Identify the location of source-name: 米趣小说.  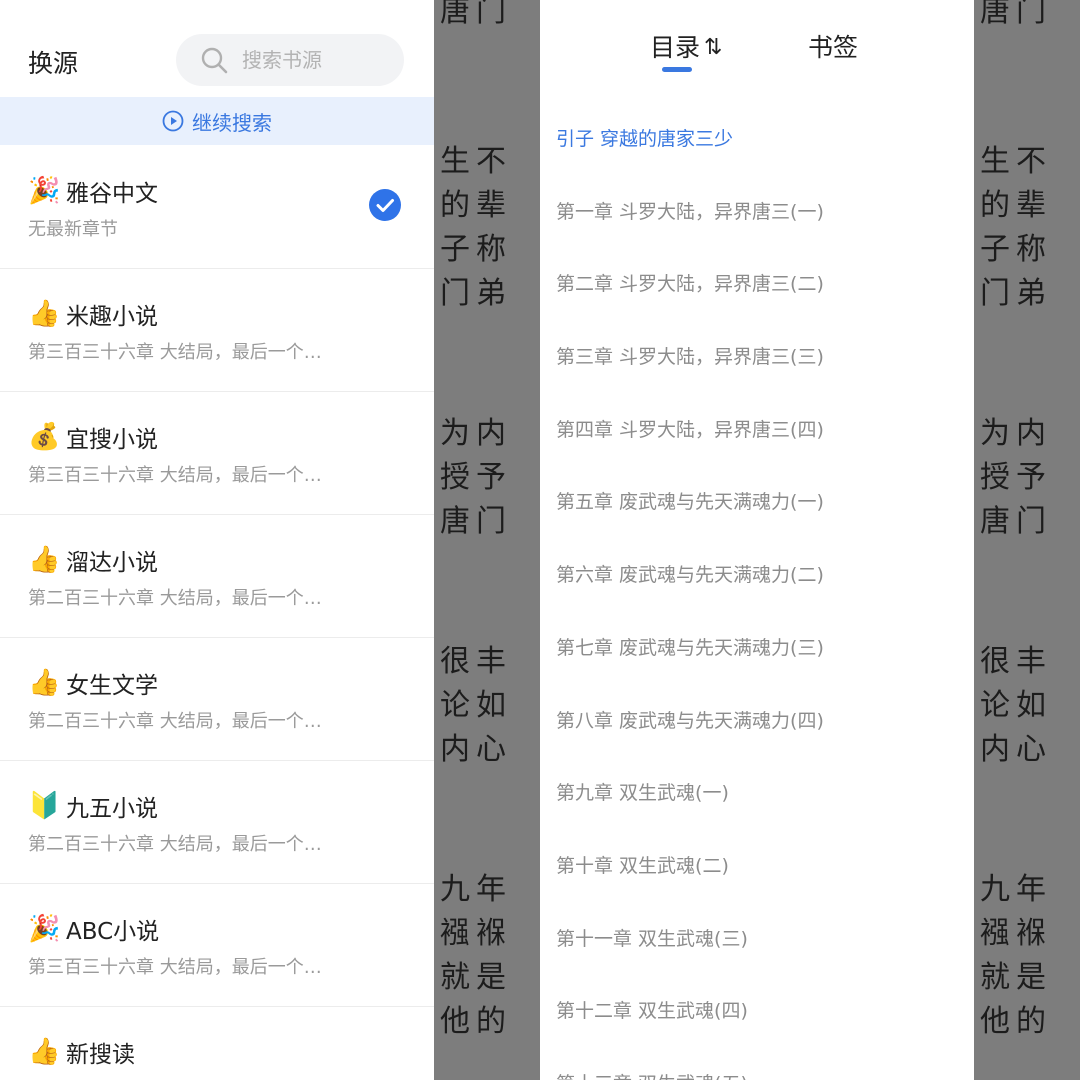
(112, 317).